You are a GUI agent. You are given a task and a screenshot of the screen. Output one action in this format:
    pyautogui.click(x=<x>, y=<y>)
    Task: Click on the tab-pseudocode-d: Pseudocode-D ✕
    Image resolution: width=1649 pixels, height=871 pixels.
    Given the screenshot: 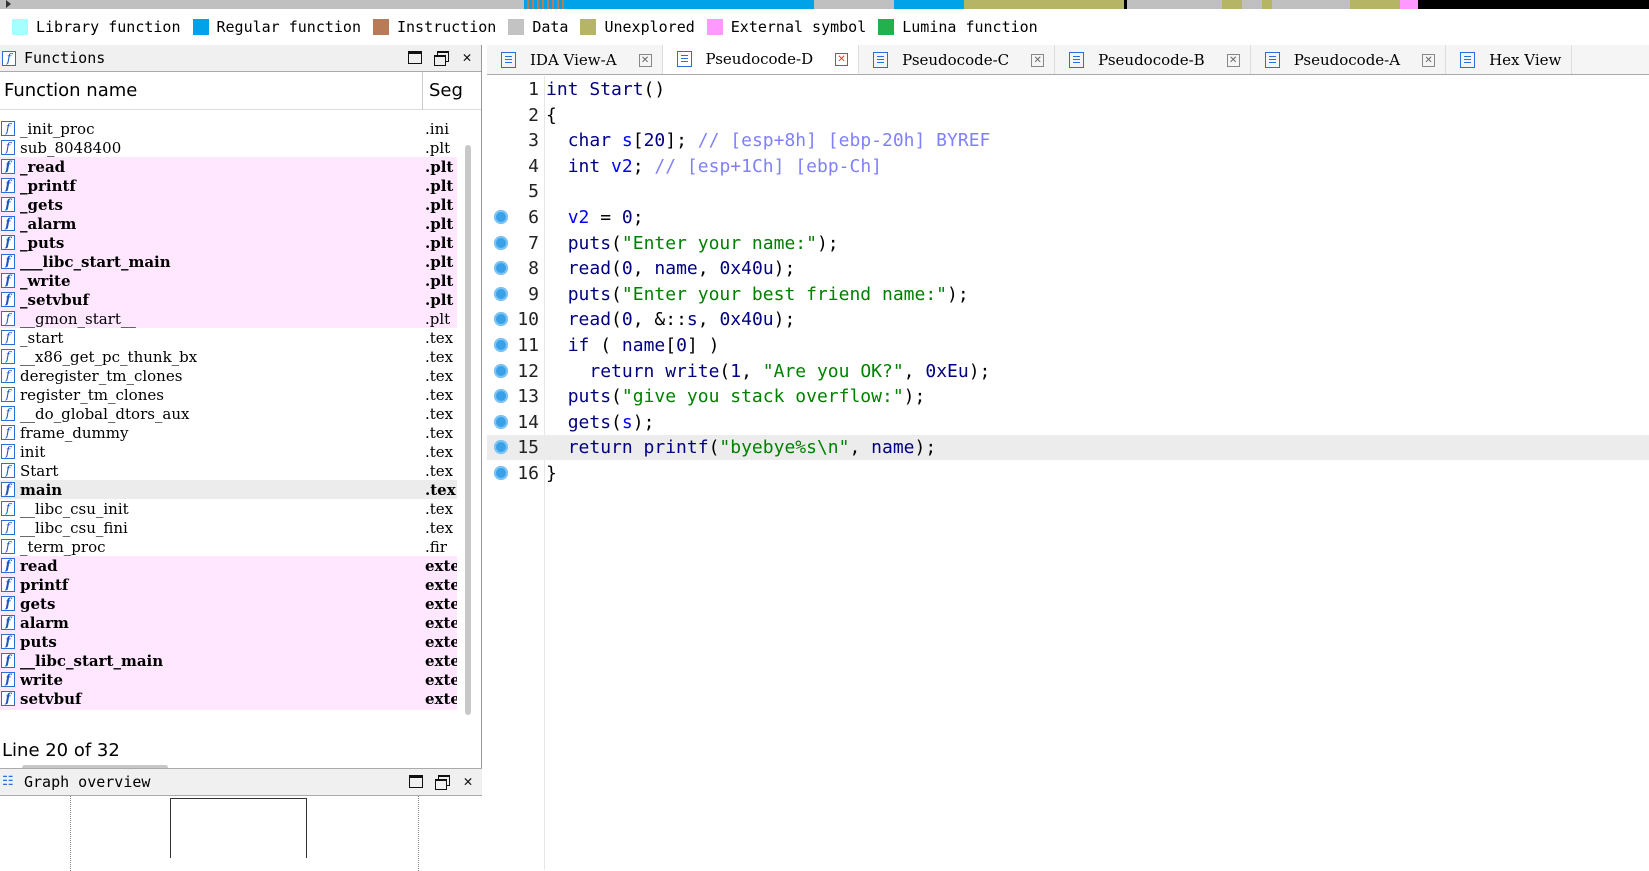 What is the action you would take?
    pyautogui.click(x=761, y=59)
    